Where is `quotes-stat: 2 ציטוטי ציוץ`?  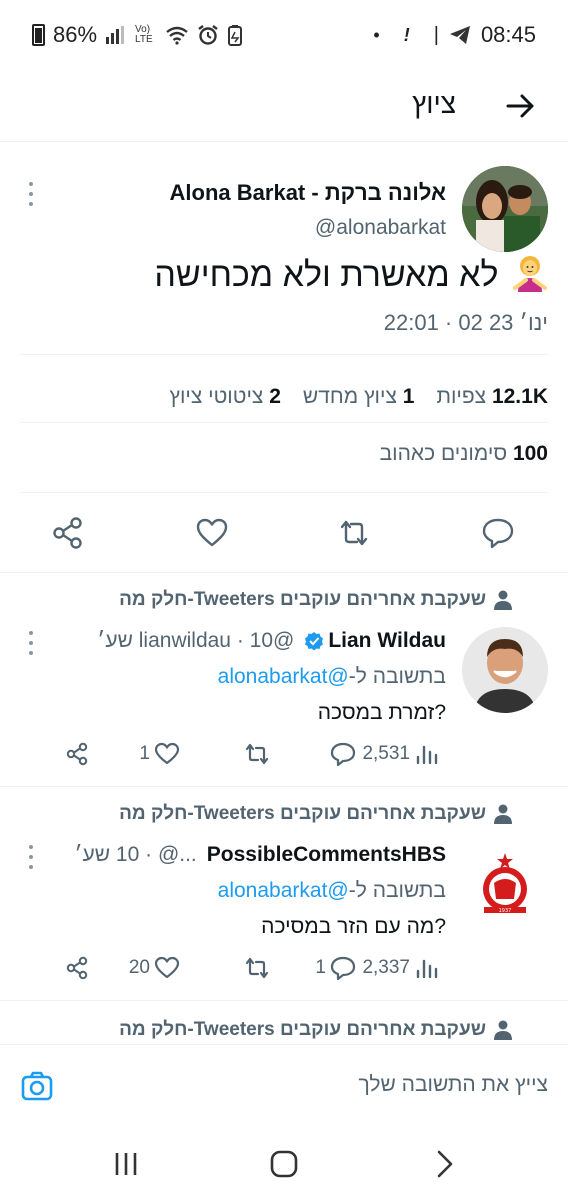
quotes-stat: 2 ציטוטי ציוץ is located at coordinates (225, 397).